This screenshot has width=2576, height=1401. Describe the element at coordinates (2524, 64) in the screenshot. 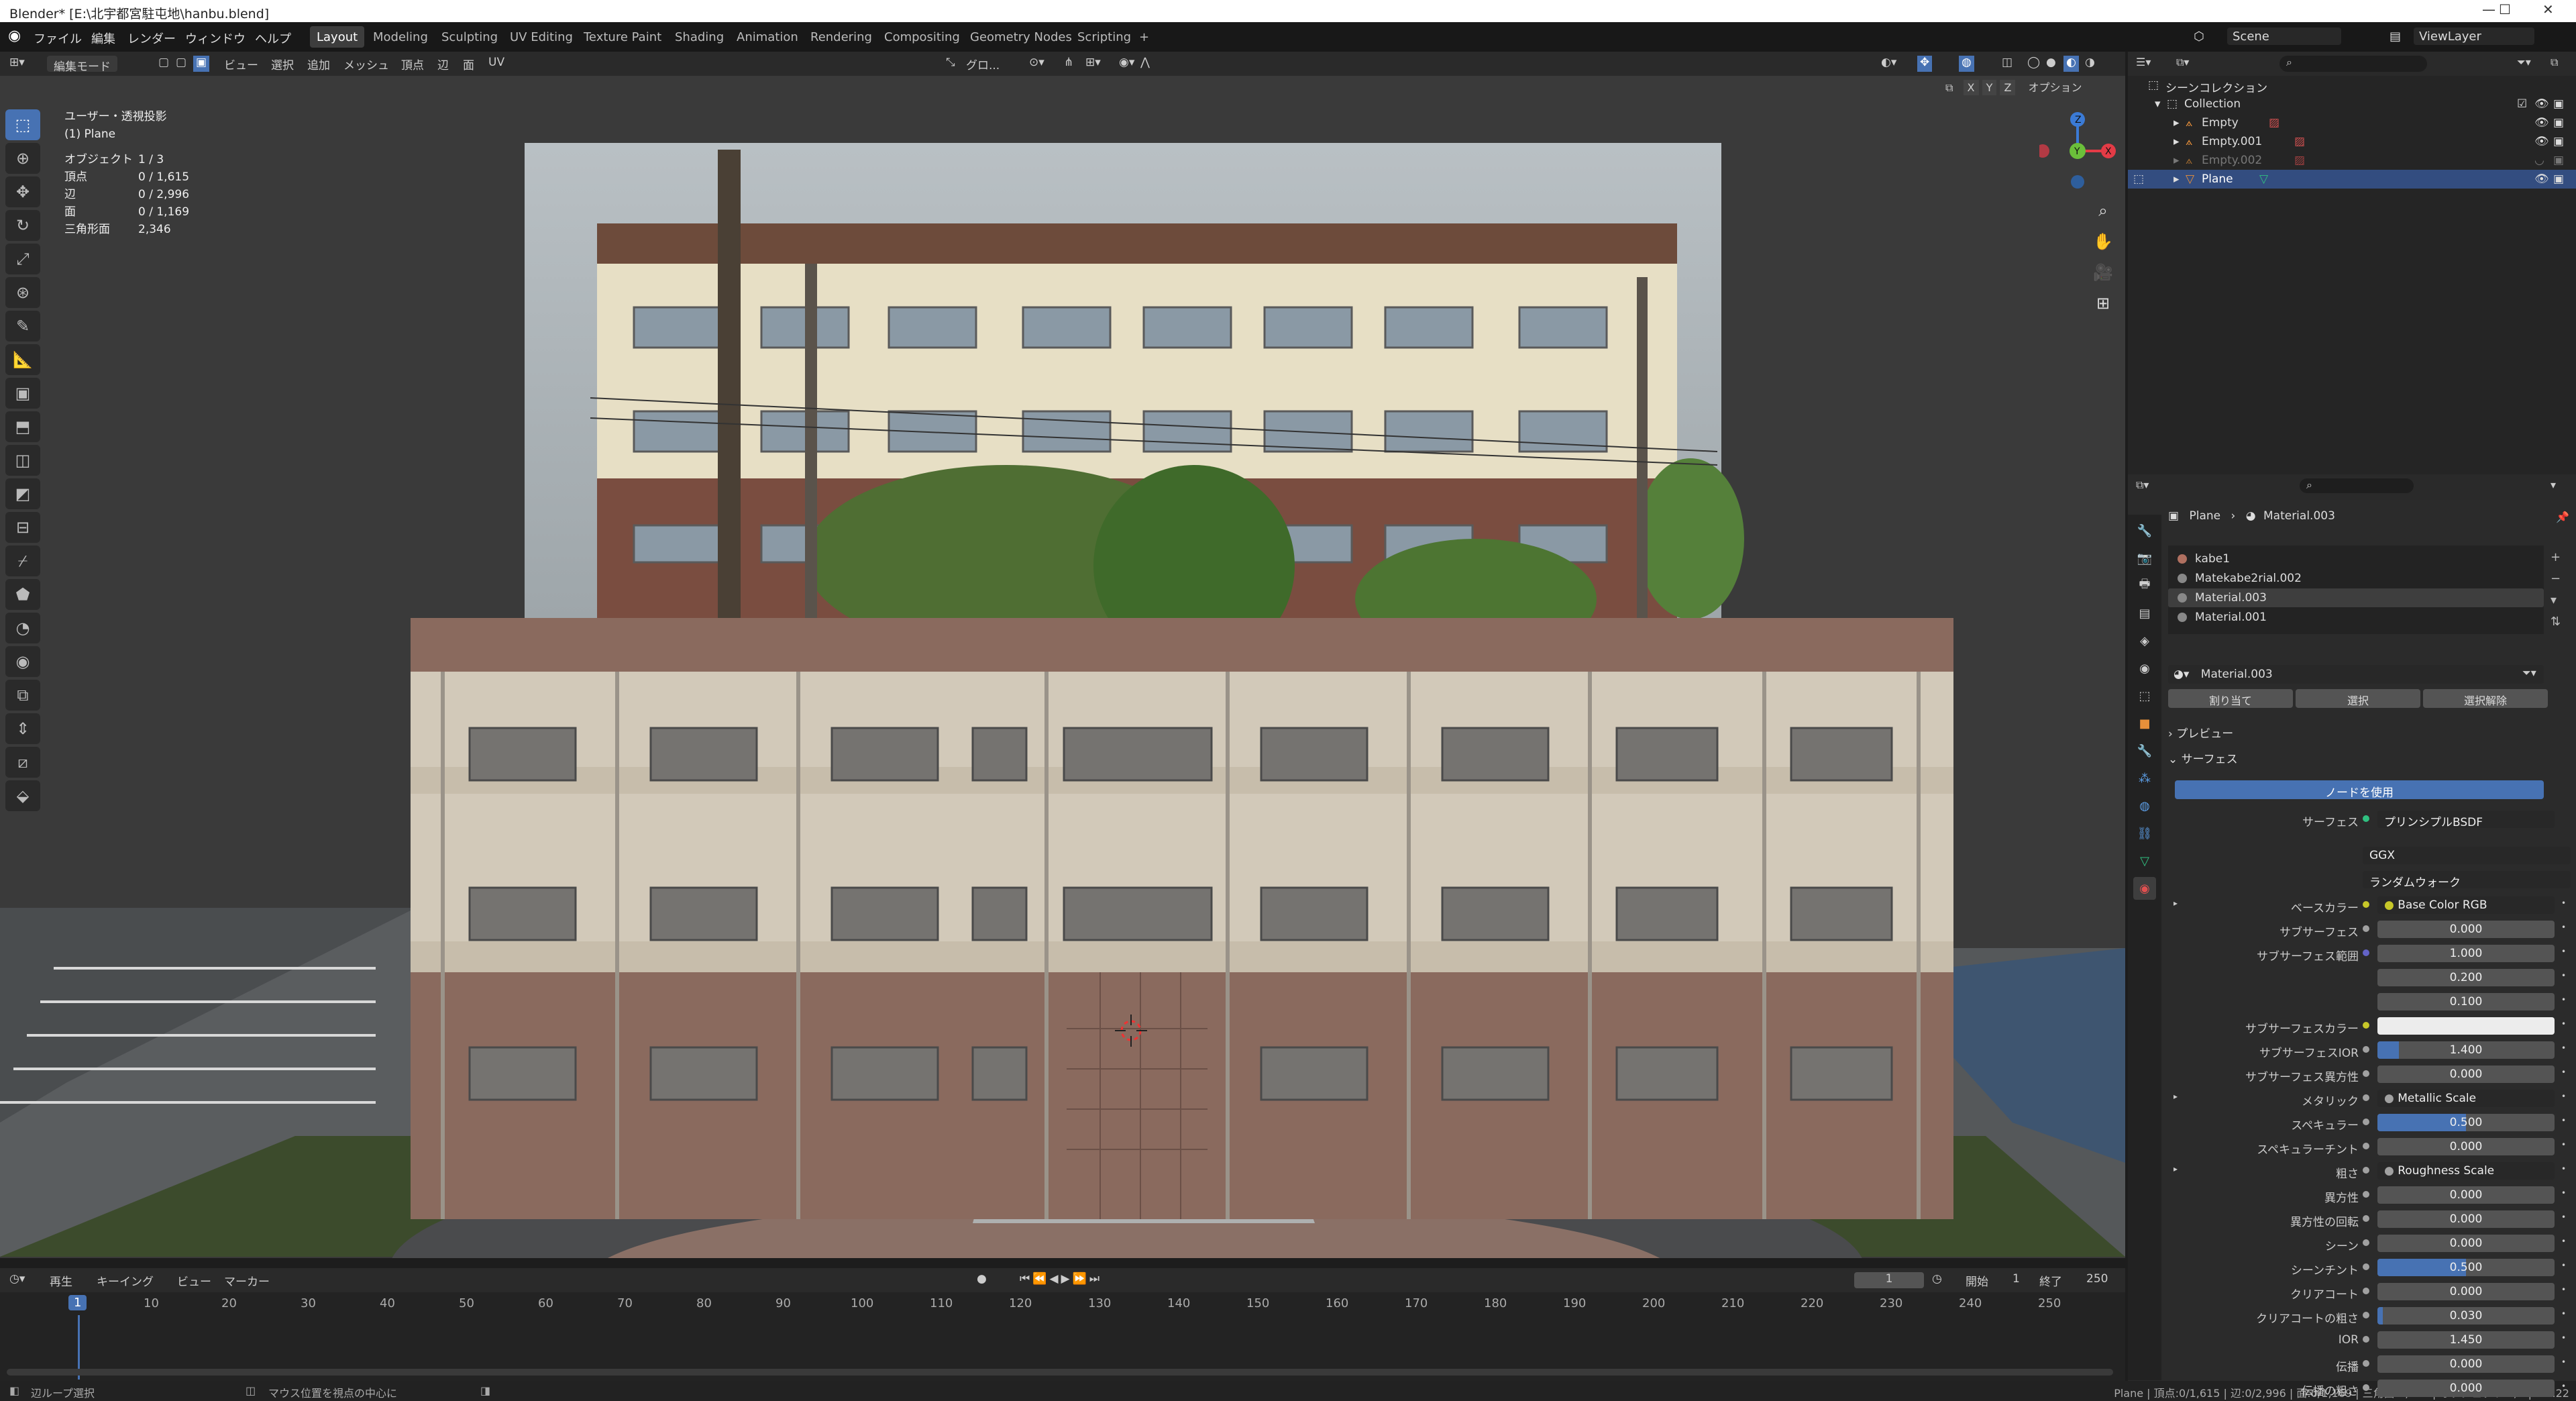

I see `filter-icon: ⏷▾` at that location.